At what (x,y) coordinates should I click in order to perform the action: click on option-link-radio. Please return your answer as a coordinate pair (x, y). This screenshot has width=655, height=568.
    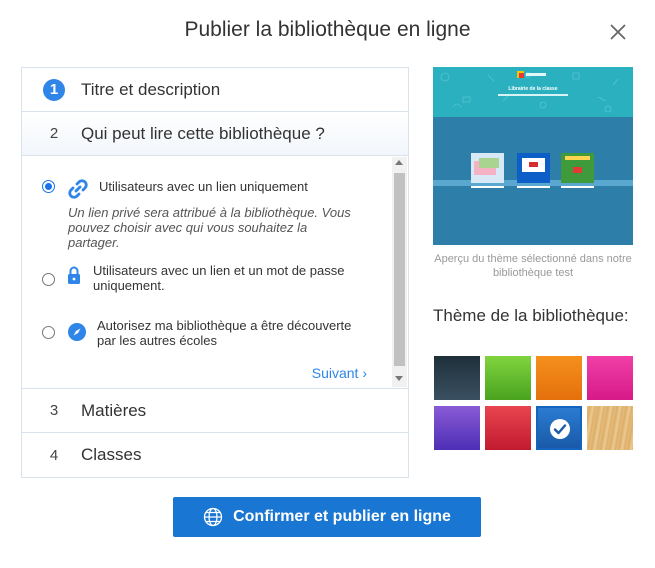
    Looking at the image, I should click on (48, 186).